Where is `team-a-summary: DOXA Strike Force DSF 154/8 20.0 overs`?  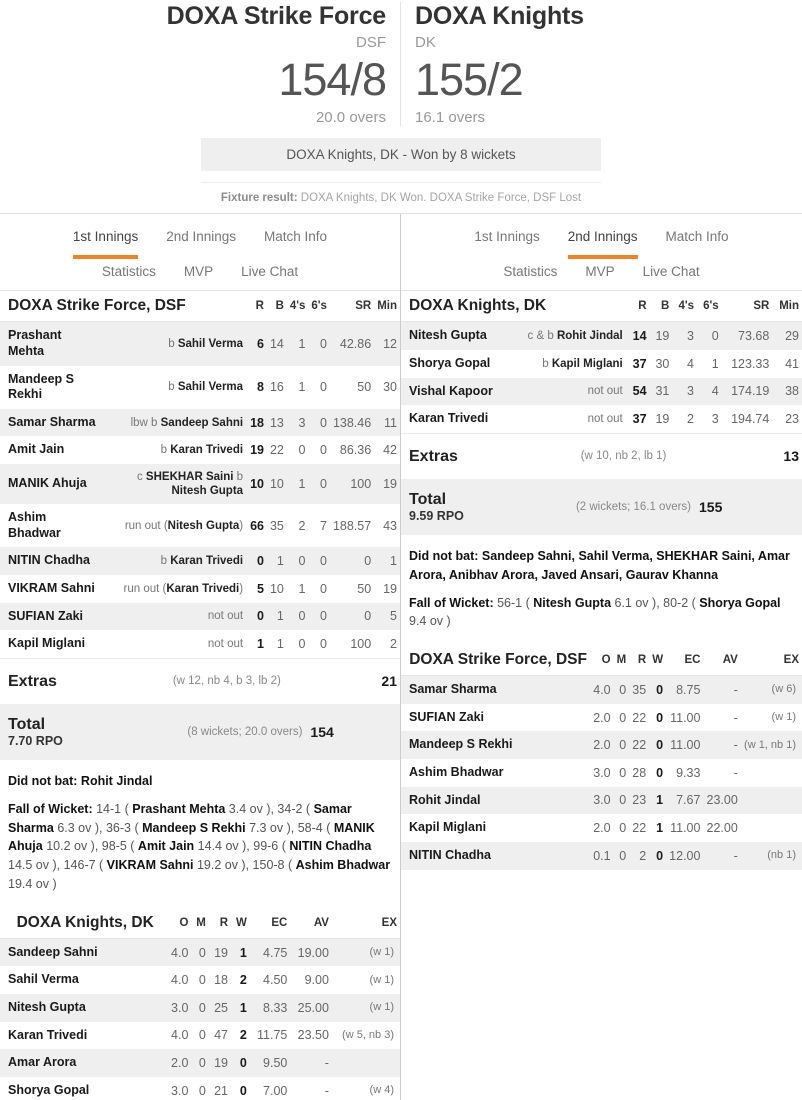
team-a-summary: DOXA Strike Force DSF 154/8 20.0 overs is located at coordinates (200, 64).